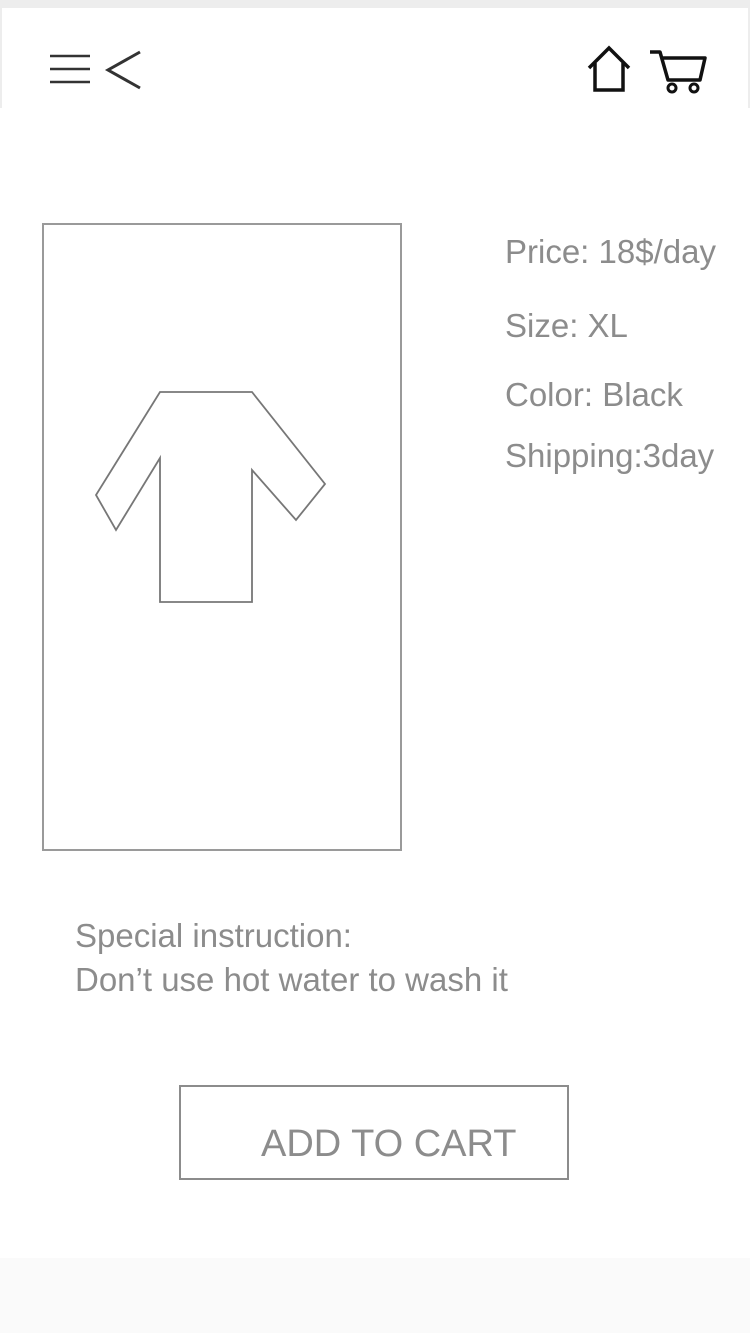 Image resolution: width=750 pixels, height=1333 pixels. I want to click on hamburger-menu-icon, so click(70, 70).